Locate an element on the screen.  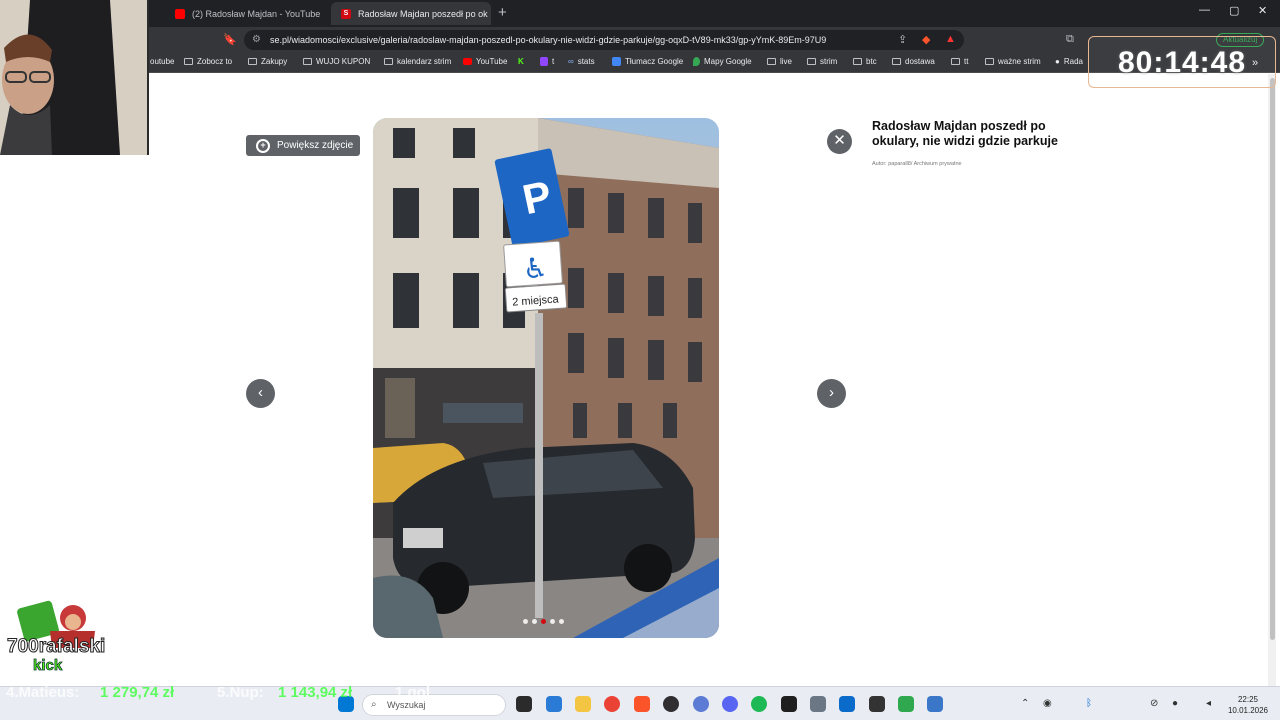
ticker-amount: 1 143,94 zł is located at coordinates (315, 692).